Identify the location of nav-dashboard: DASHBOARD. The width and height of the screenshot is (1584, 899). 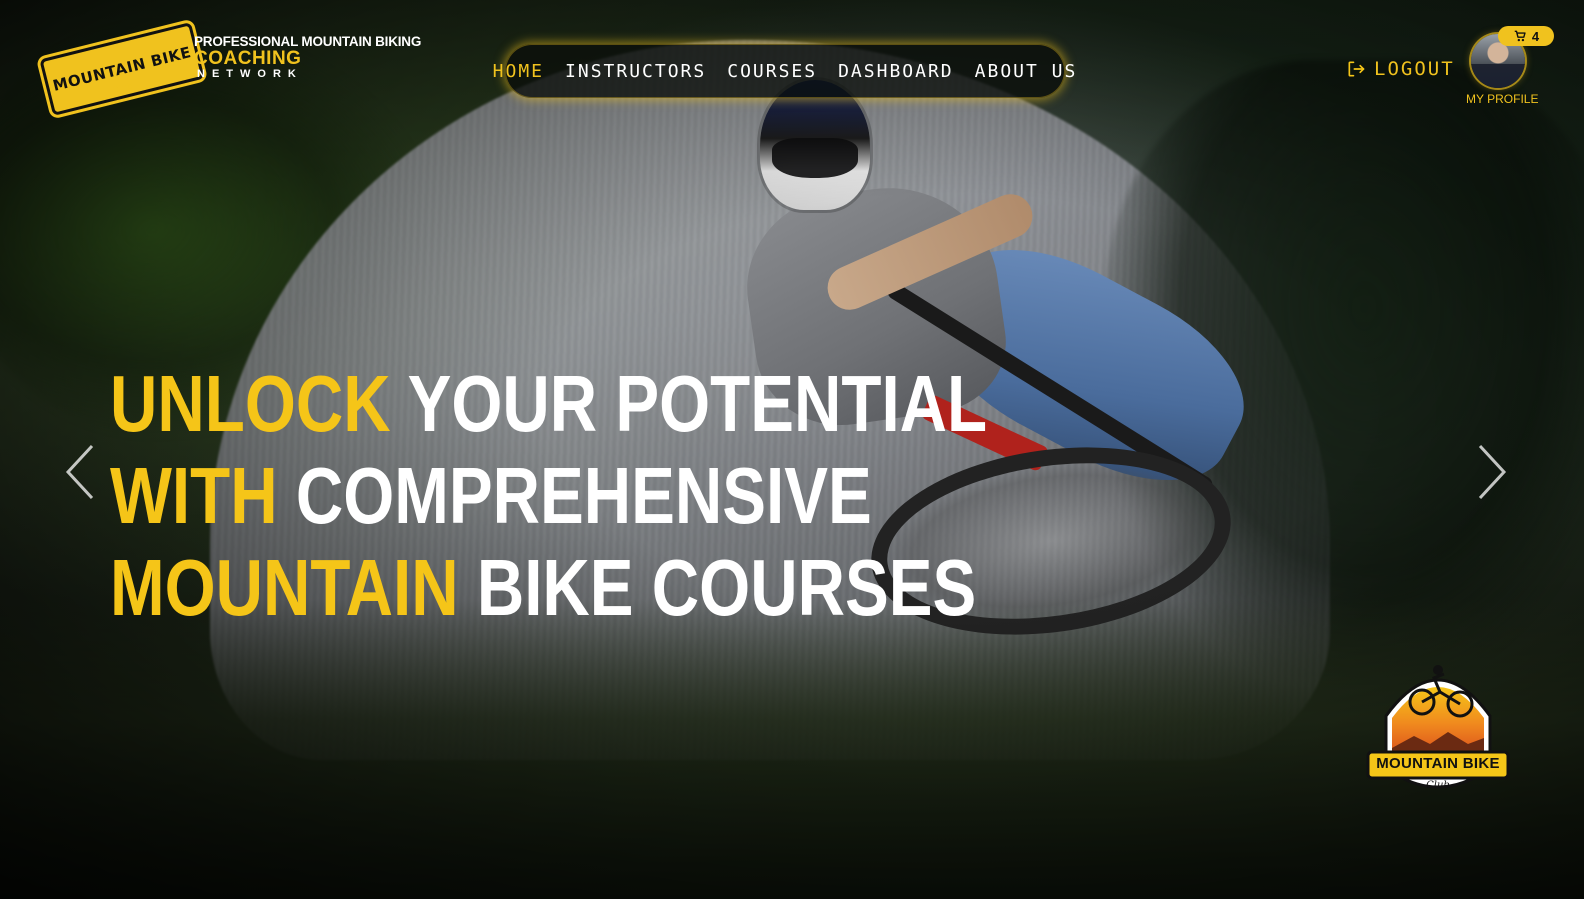
(896, 71).